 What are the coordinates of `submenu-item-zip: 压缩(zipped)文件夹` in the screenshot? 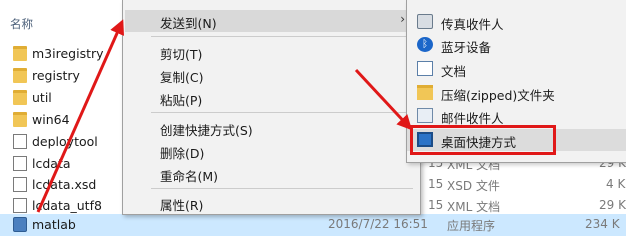 It's located at (516, 93).